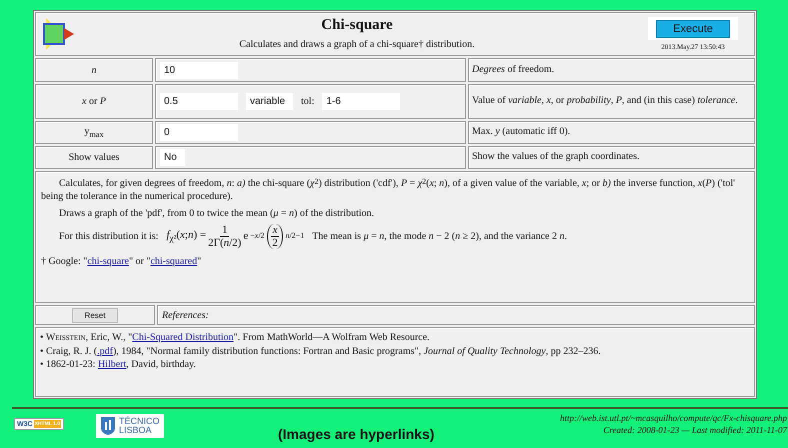 The width and height of the screenshot is (788, 448). I want to click on parameter-description: Value of variable, x, or probability, P, and (in this case) tolerance., so click(605, 101).